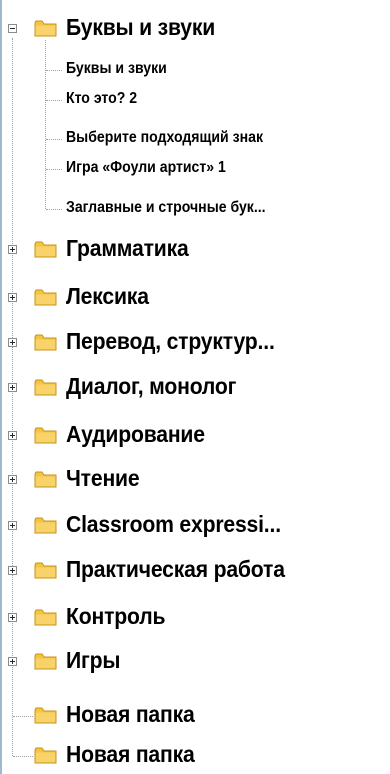 Image resolution: width=390 pixels, height=774 pixels. What do you see at coordinates (146, 168) in the screenshot?
I see `tree-child-item: Игра «Фоули артист» 1` at bounding box center [146, 168].